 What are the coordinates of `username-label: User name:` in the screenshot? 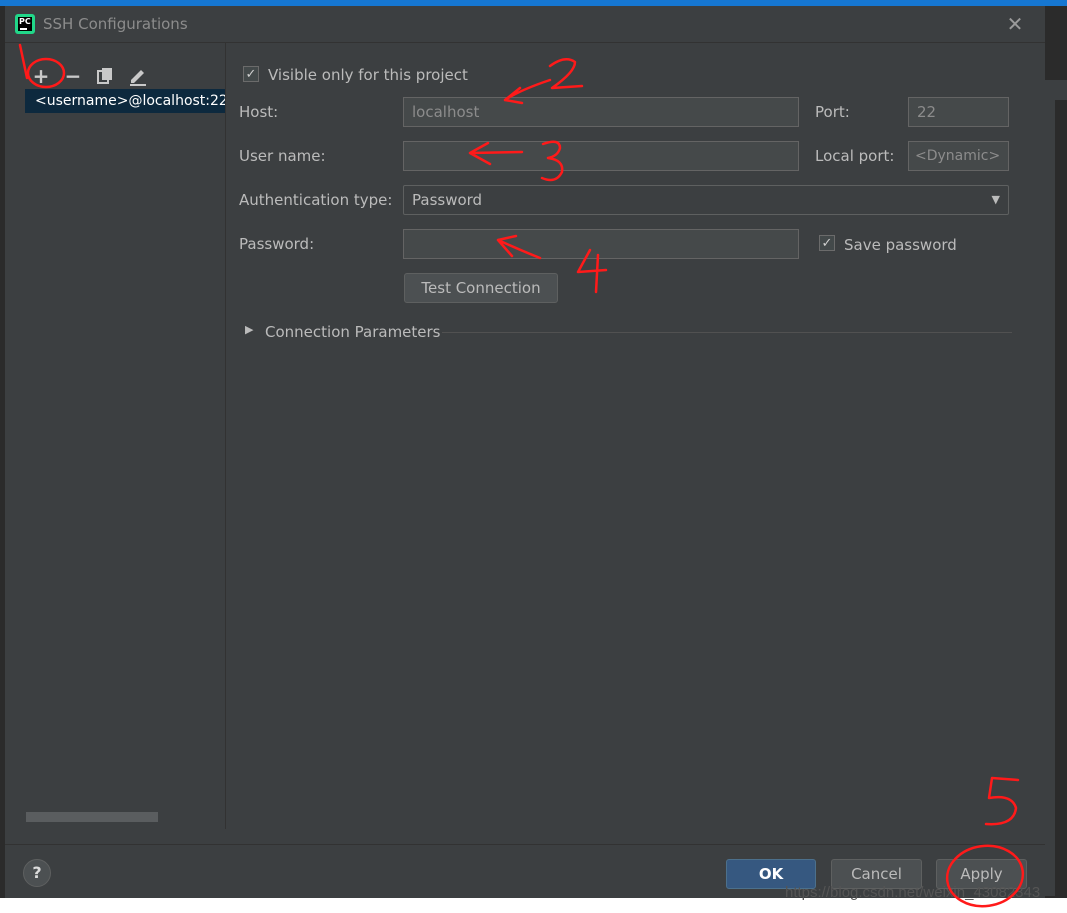 It's located at (282, 156).